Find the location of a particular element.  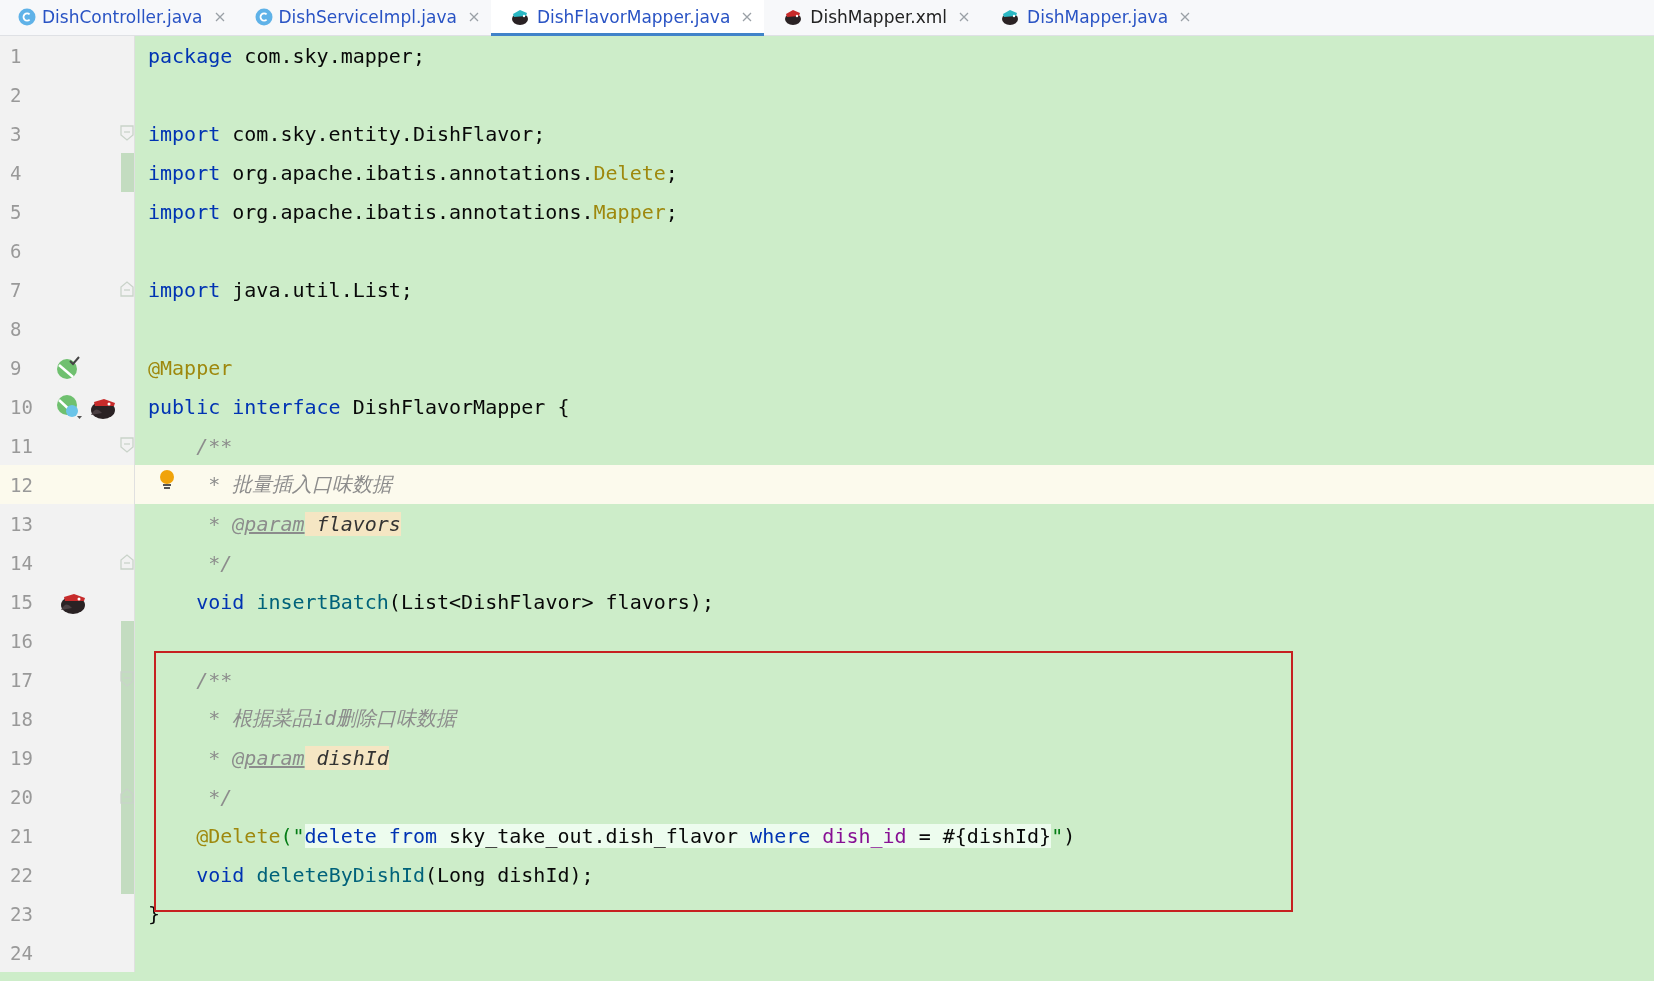

line-number: 11 is located at coordinates (21, 445).